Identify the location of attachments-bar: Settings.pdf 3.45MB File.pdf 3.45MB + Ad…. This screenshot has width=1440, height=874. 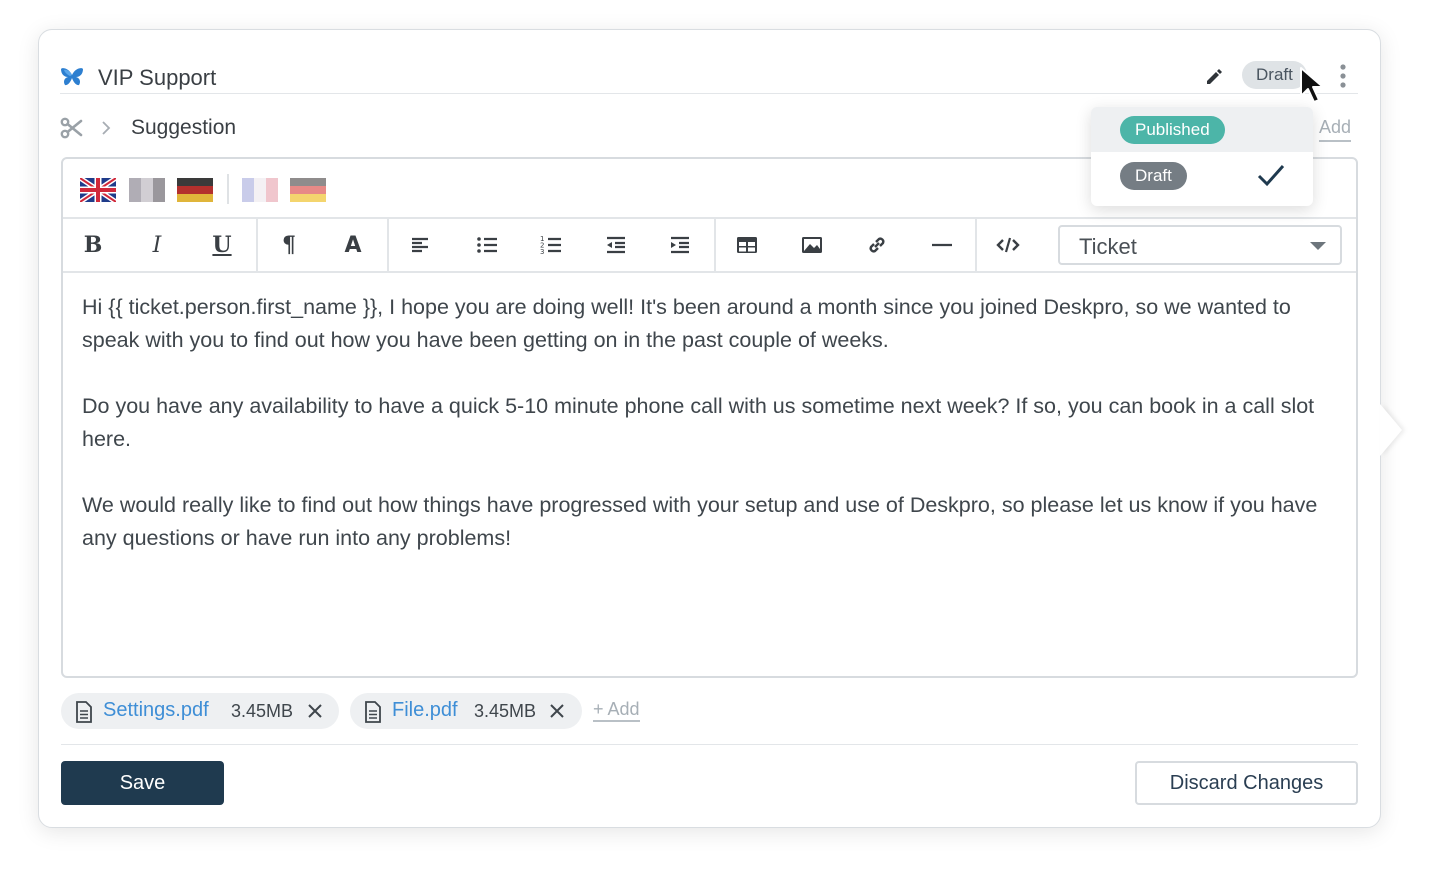
(411, 711).